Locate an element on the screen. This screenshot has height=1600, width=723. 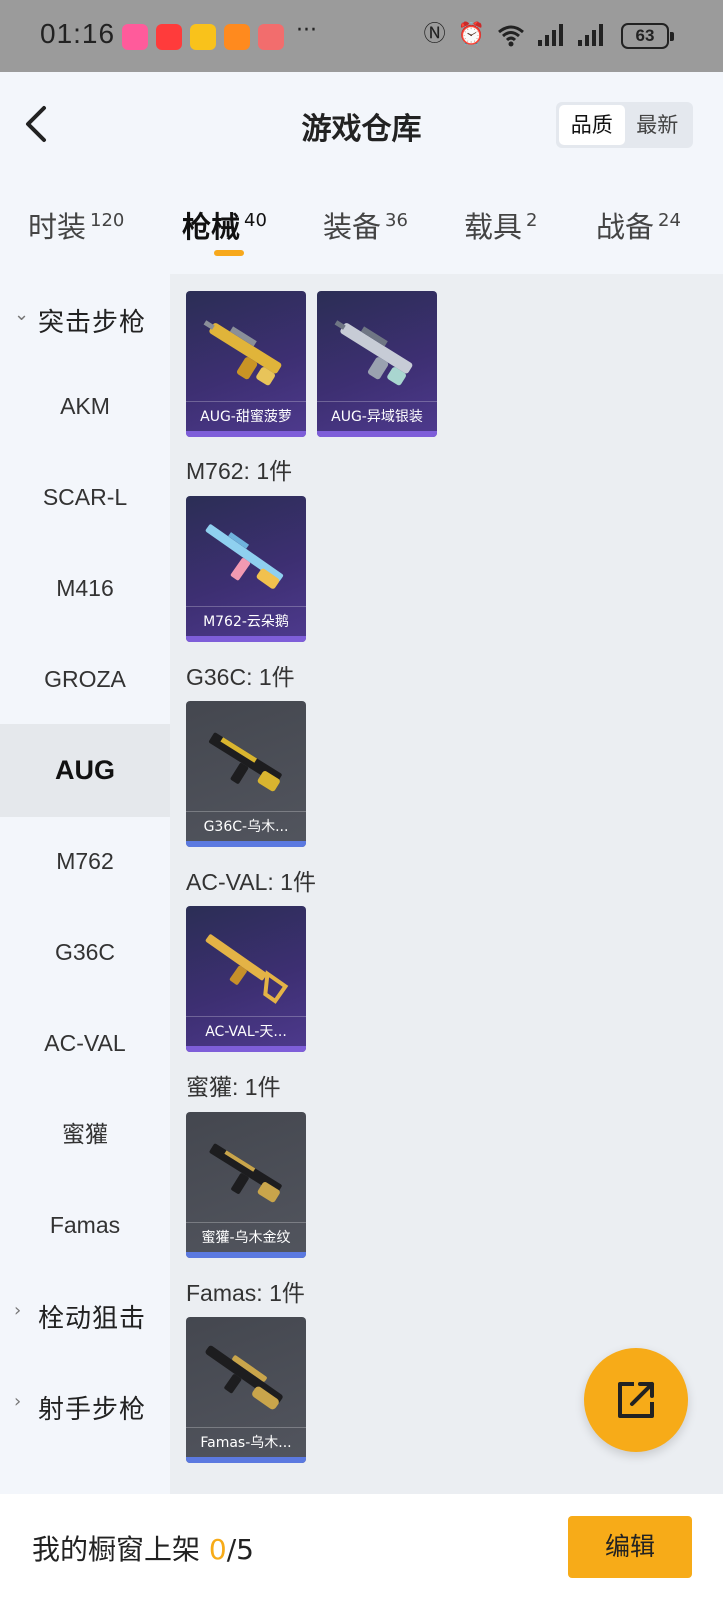
weapon-card: AUG-异域银装 is located at coordinates (377, 364).